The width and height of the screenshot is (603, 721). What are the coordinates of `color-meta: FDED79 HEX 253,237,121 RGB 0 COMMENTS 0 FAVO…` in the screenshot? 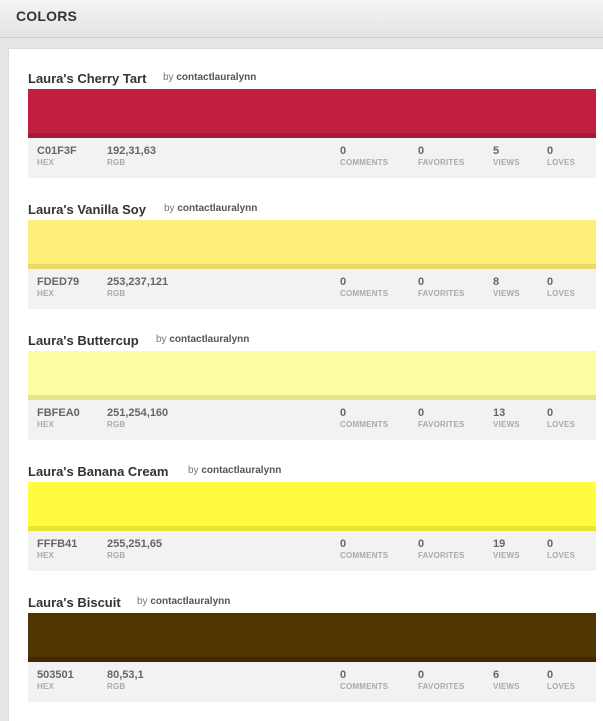 It's located at (312, 289).